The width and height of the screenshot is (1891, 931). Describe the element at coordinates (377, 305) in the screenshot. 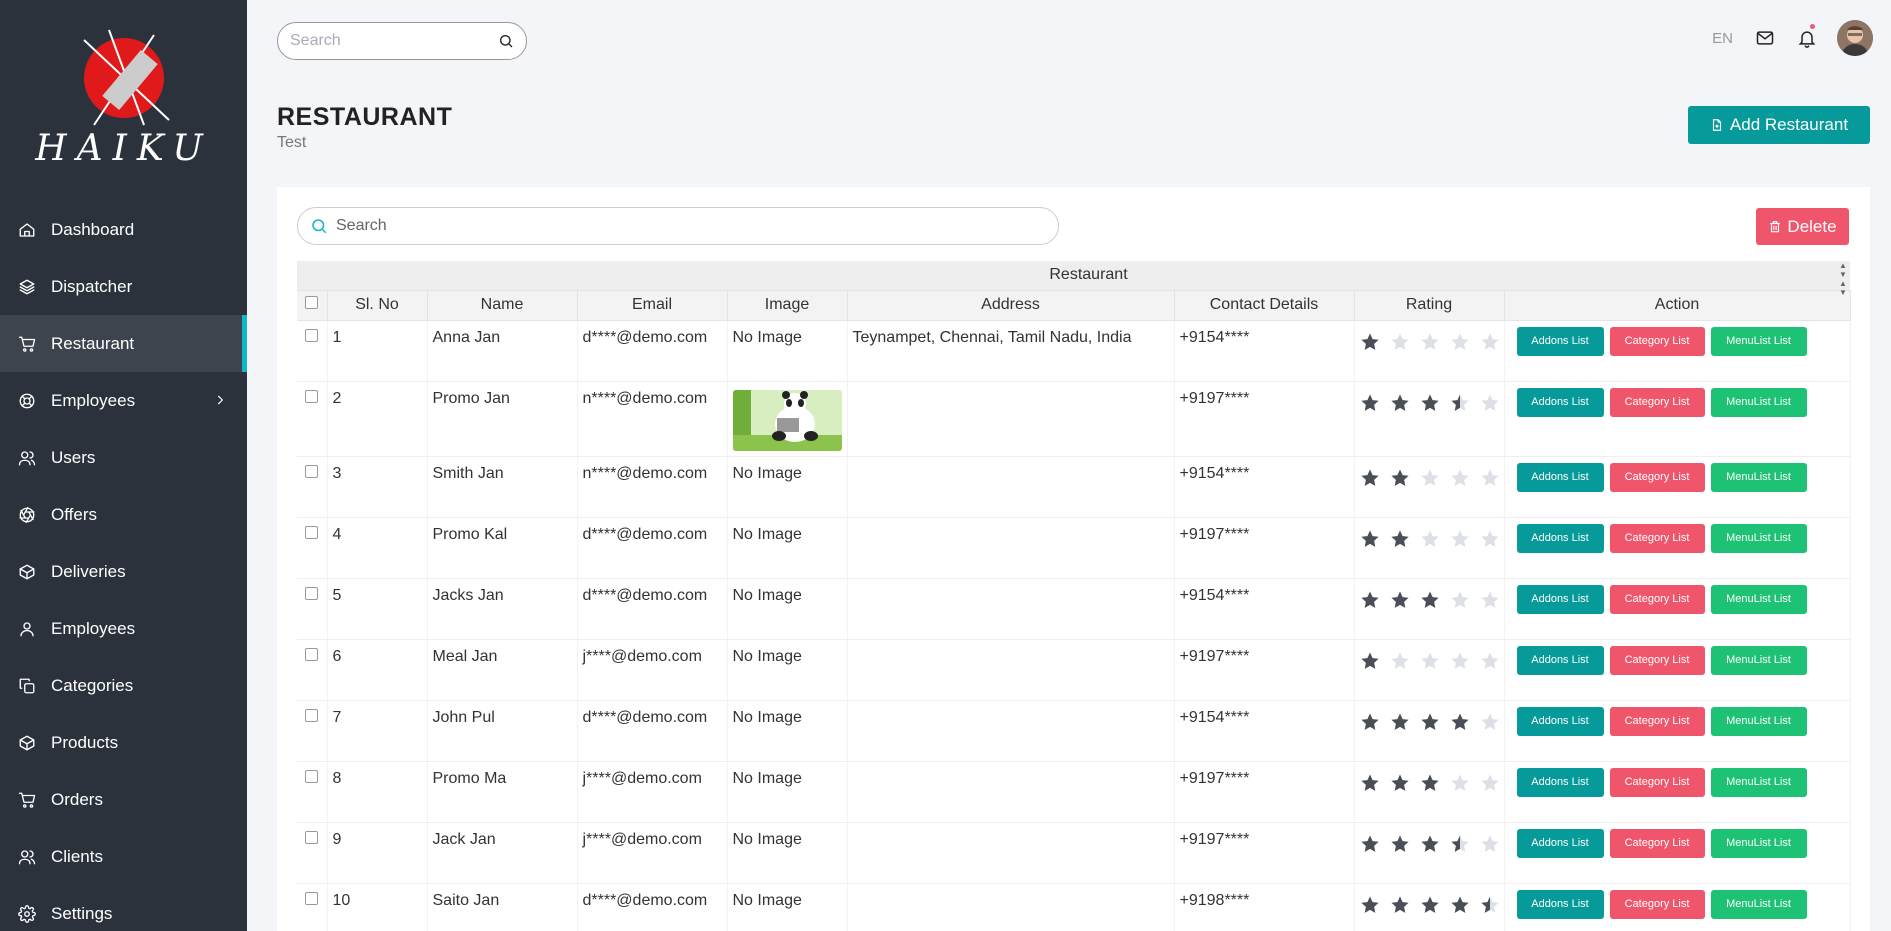

I see `column-header-sl-no: Sl. No` at that location.